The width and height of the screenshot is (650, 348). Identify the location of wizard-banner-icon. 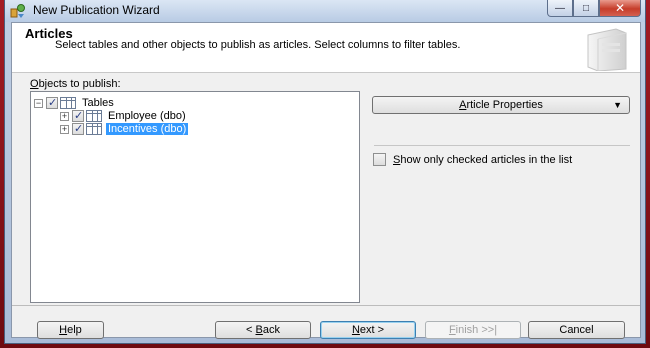
(607, 49).